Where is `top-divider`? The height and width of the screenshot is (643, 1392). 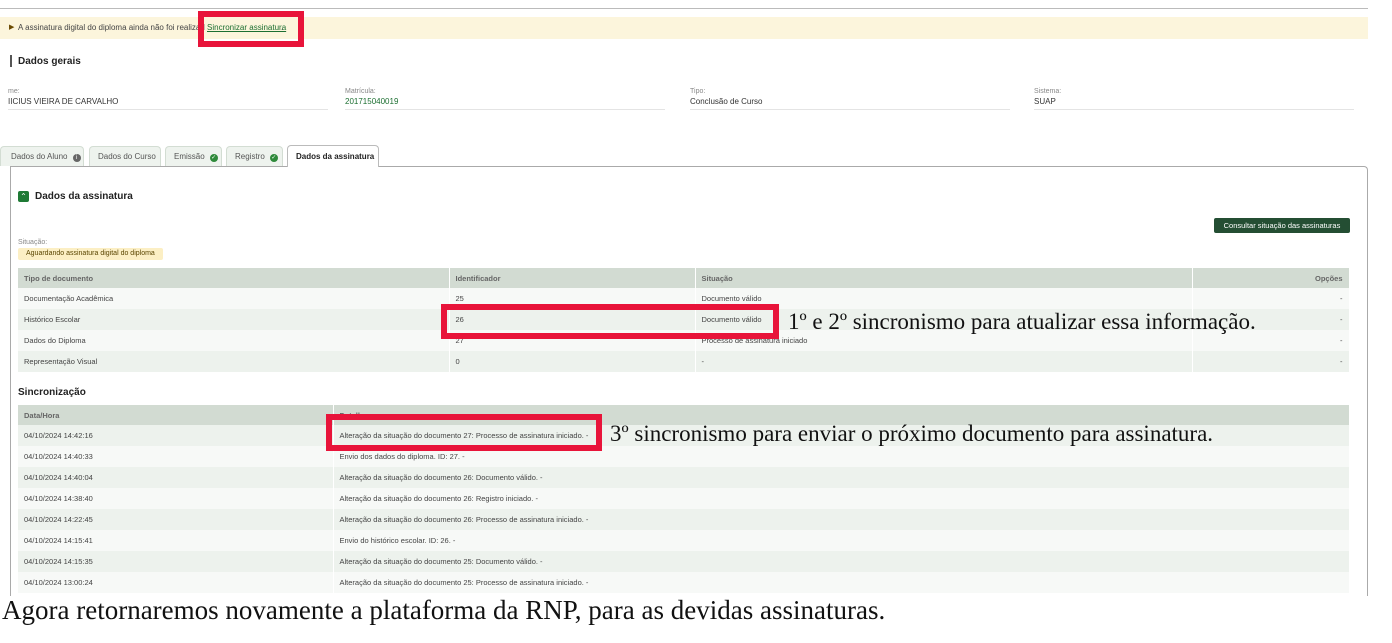
top-divider is located at coordinates (684, 8).